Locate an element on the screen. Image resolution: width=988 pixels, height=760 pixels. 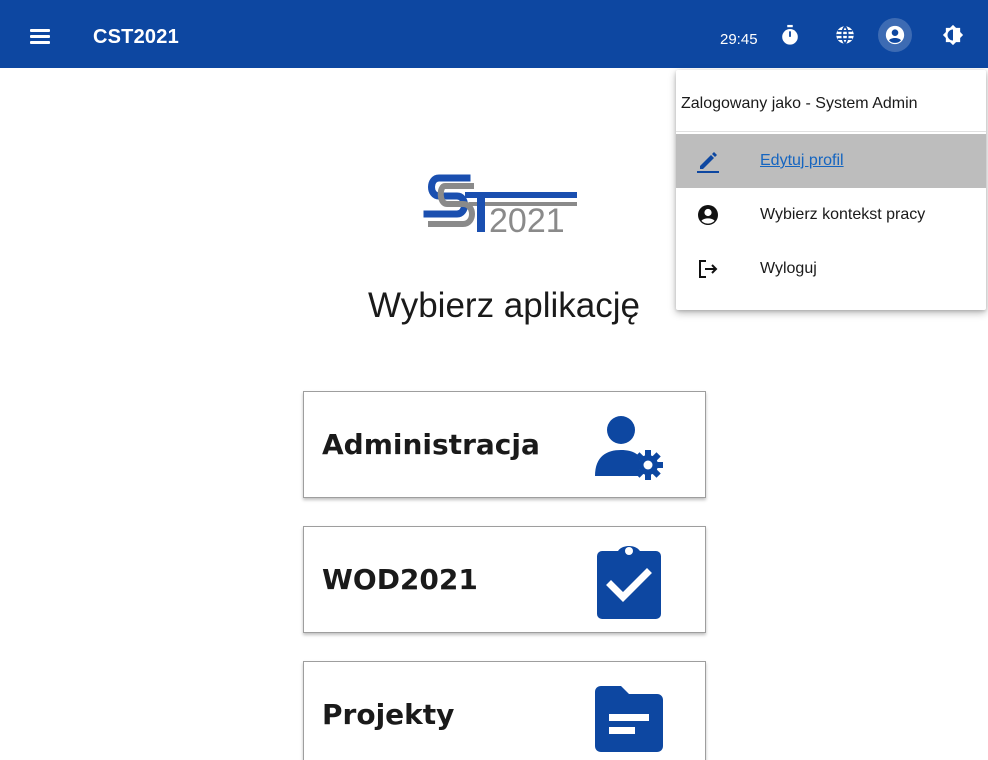
app-card-projekty: Projekty is located at coordinates (504, 710).